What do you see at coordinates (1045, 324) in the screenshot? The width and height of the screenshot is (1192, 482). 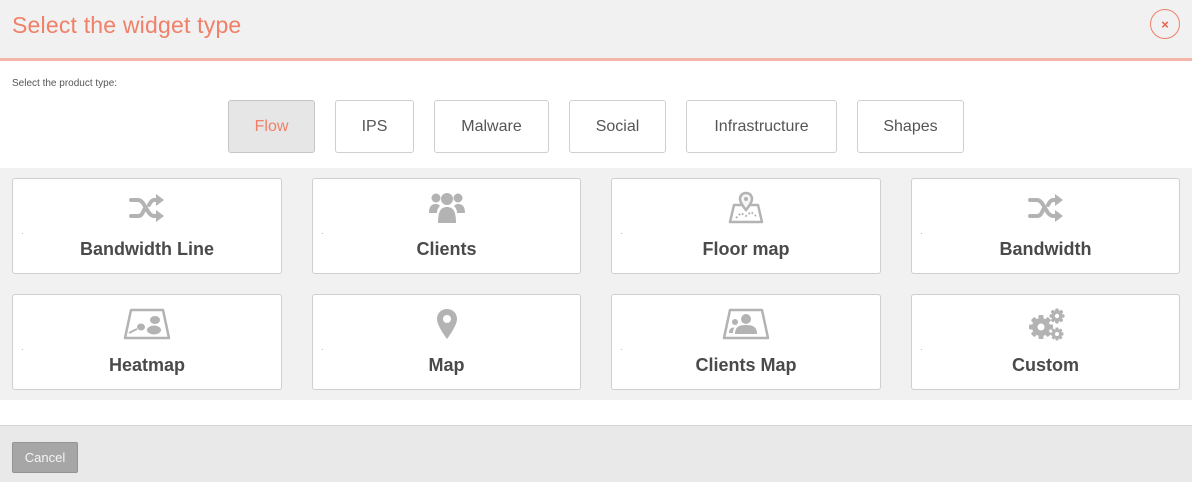 I see `gears-icon` at bounding box center [1045, 324].